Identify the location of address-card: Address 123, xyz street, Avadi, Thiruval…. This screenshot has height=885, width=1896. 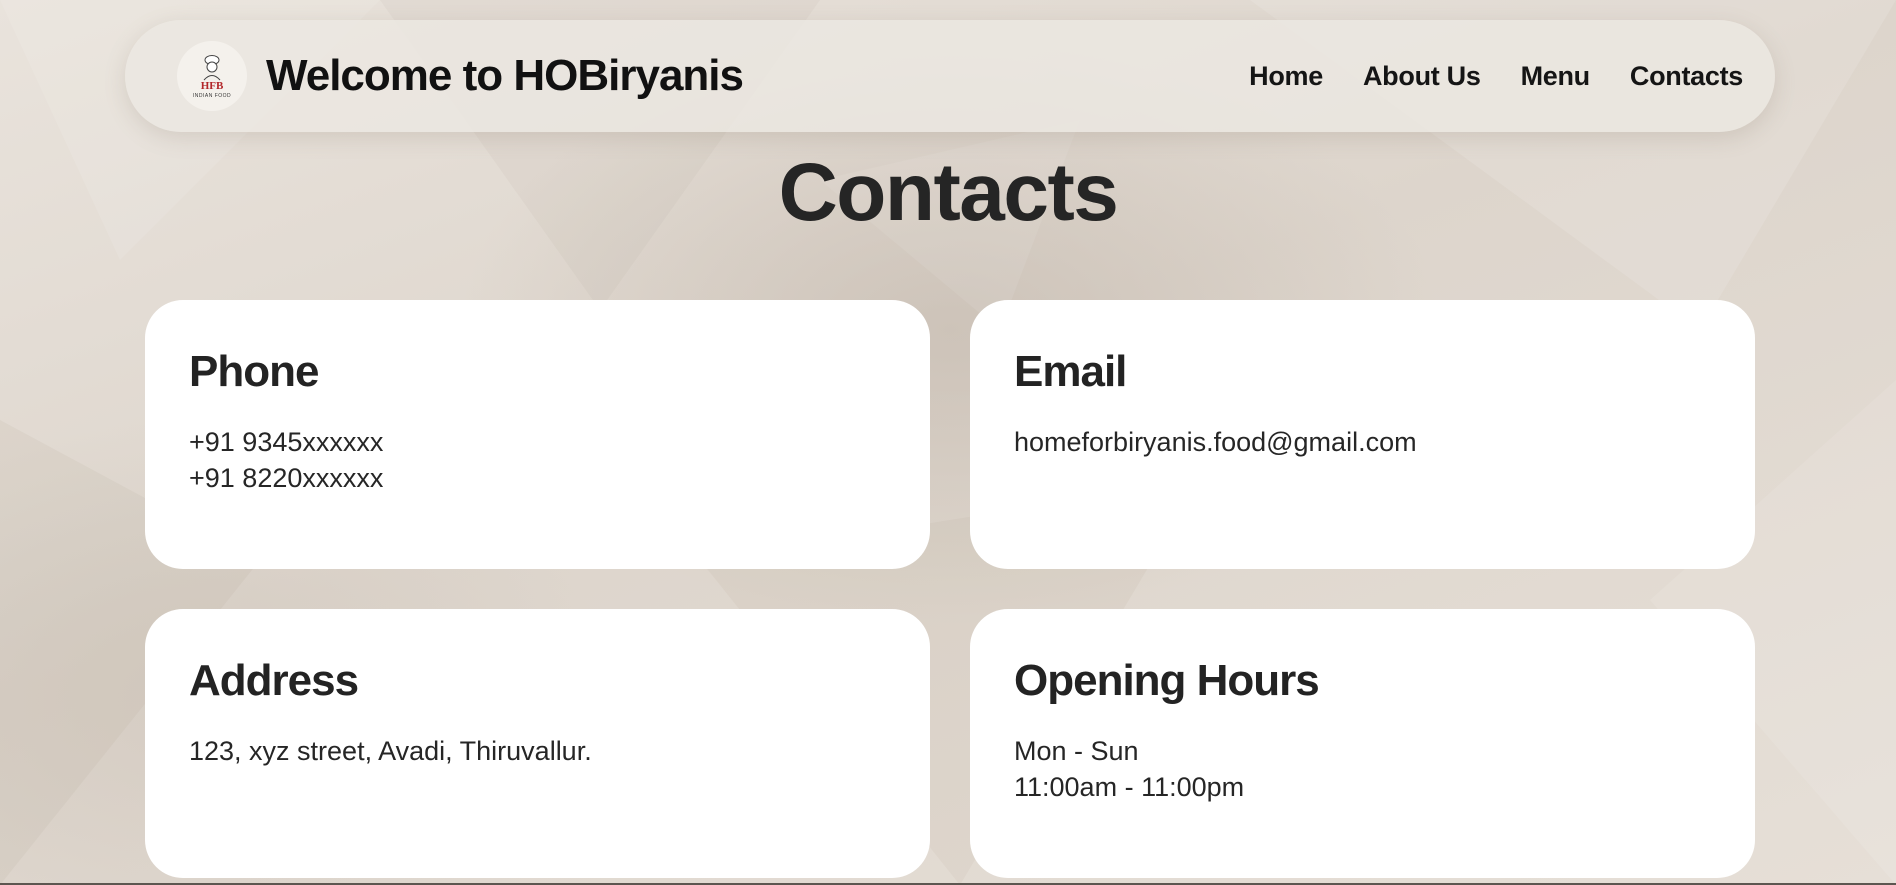
(537, 743).